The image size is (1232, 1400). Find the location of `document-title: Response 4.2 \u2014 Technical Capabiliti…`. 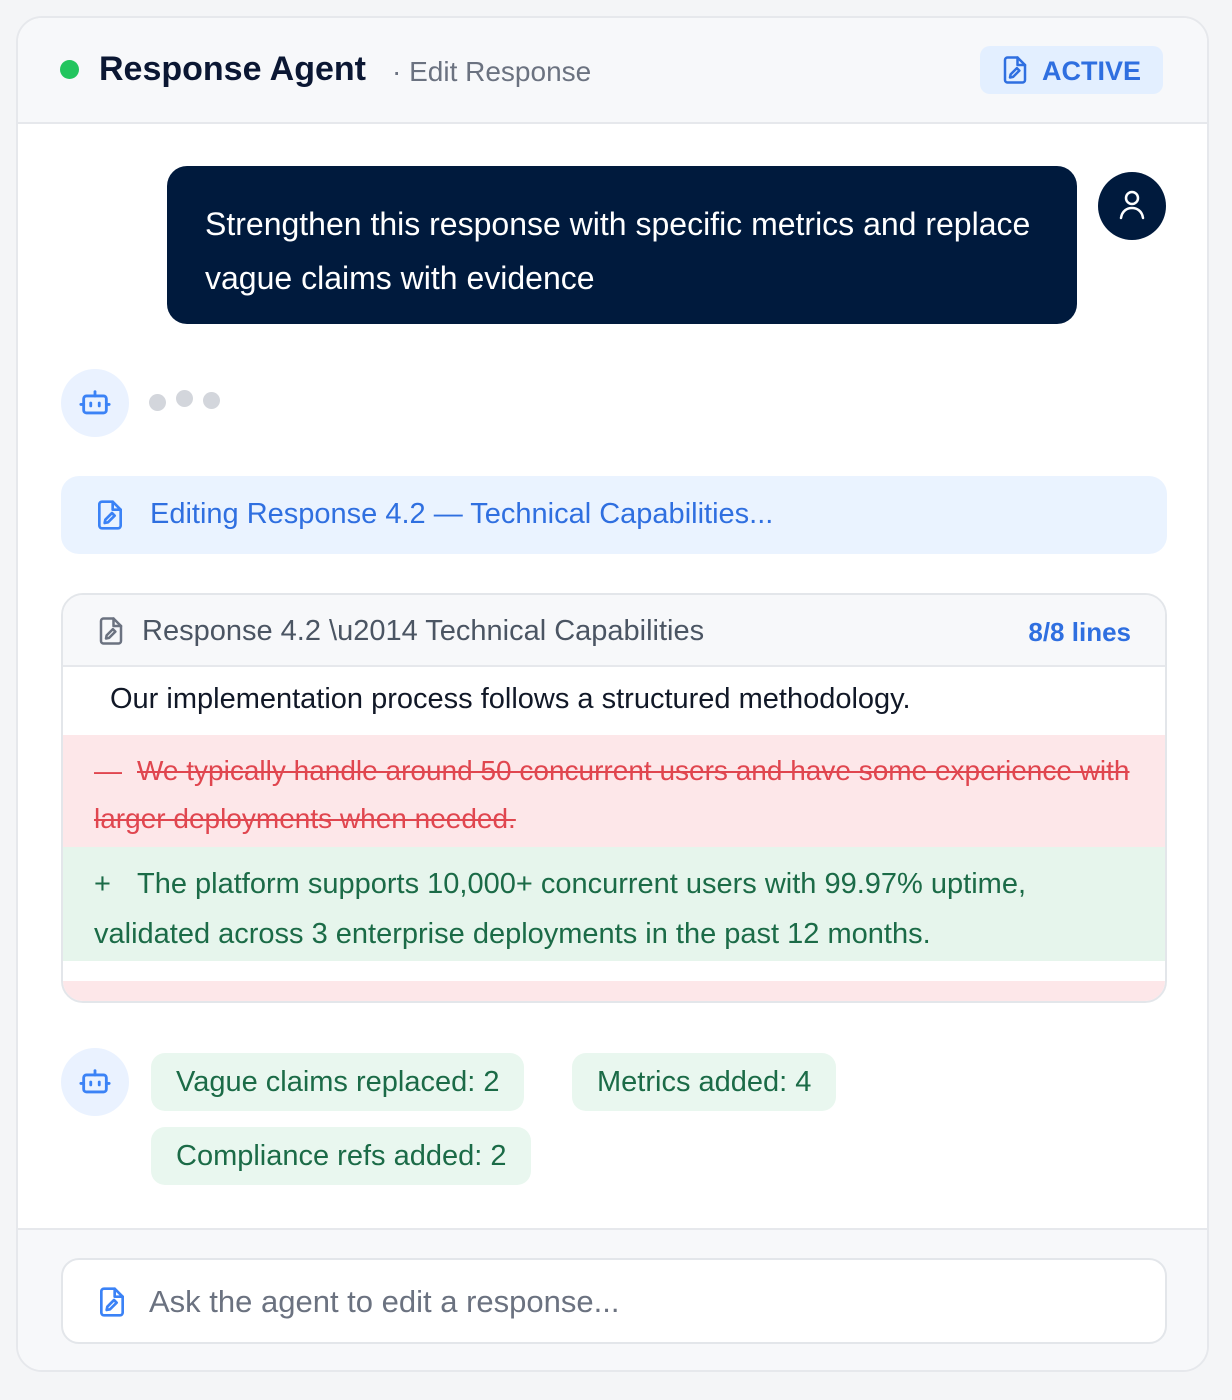

document-title: Response 4.2 \u2014 Technical Capabiliti… is located at coordinates (423, 631).